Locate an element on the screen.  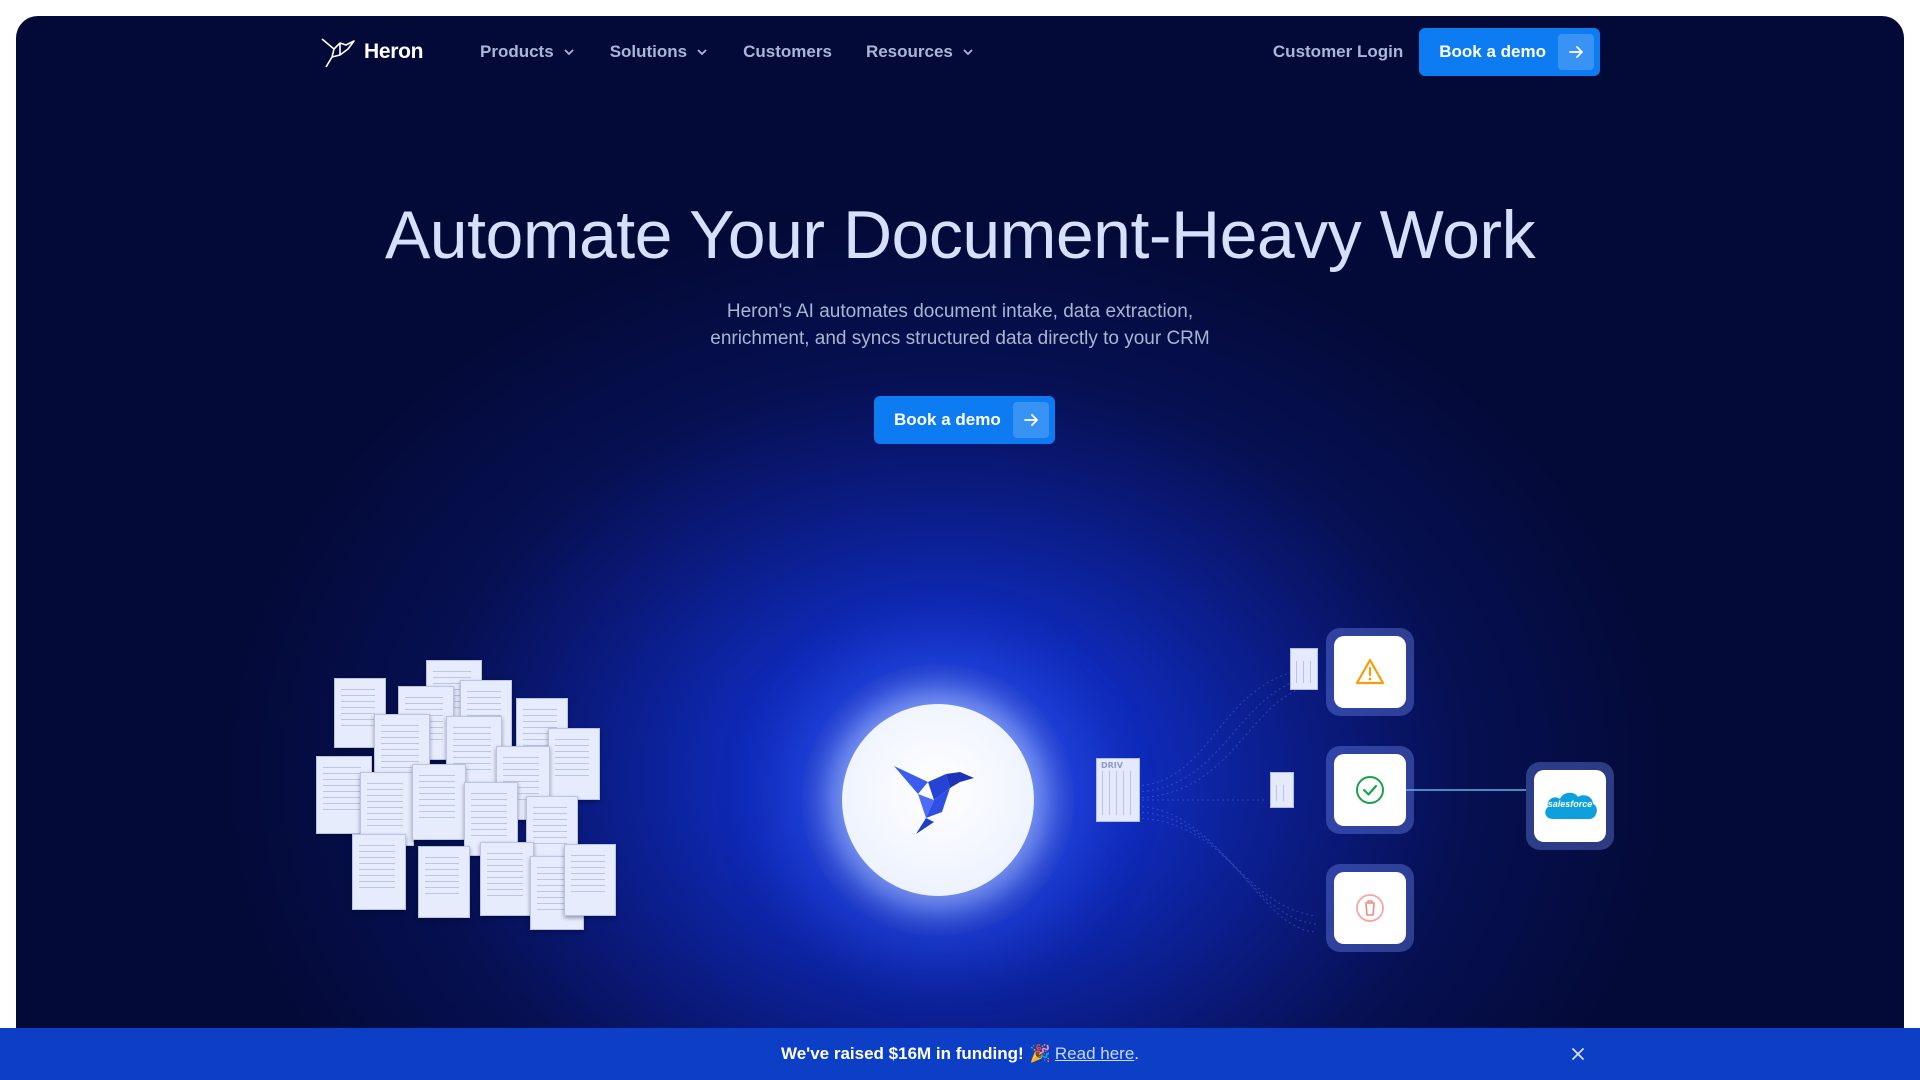
trash-icon is located at coordinates (1370, 908).